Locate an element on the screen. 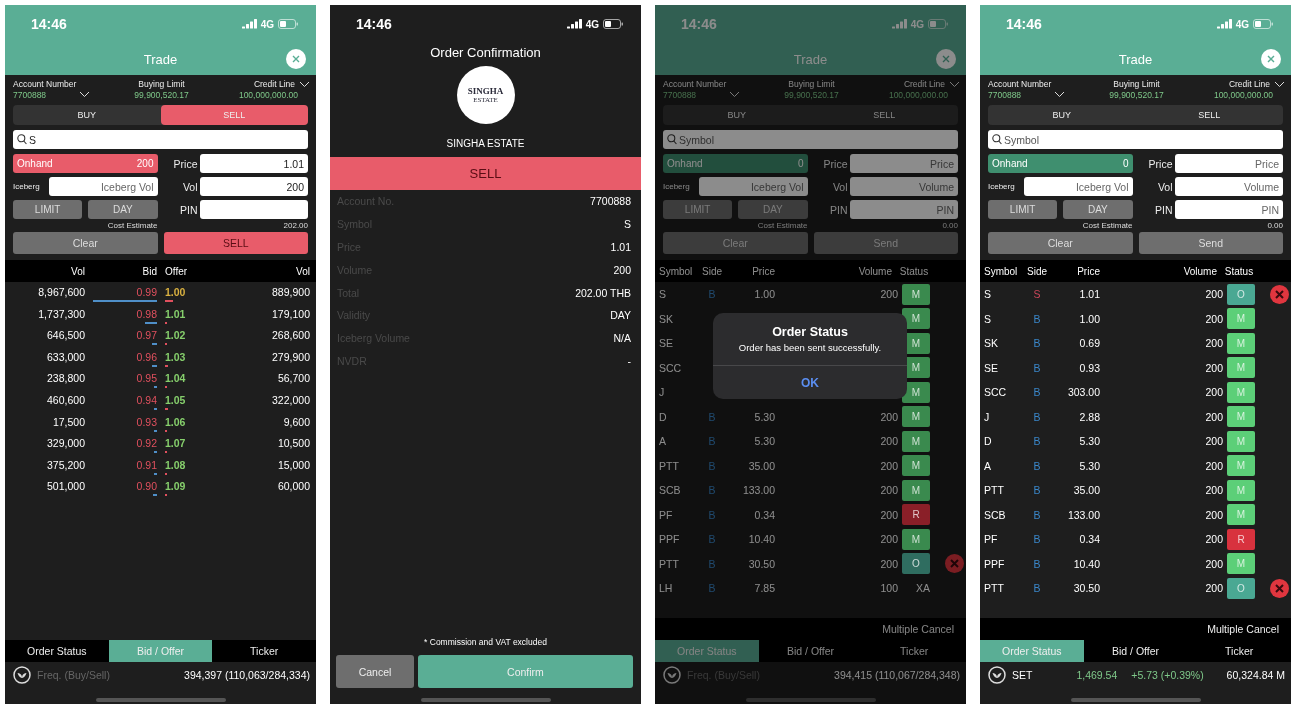  symbol-cell-text: SK is located at coordinates (991, 343).